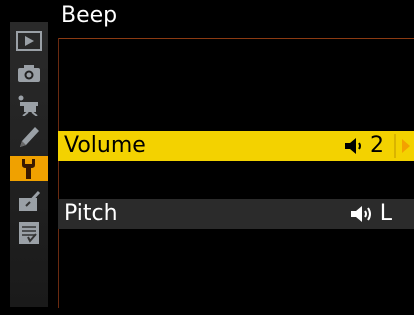  I want to click on playback-menu-icon, so click(29, 40).